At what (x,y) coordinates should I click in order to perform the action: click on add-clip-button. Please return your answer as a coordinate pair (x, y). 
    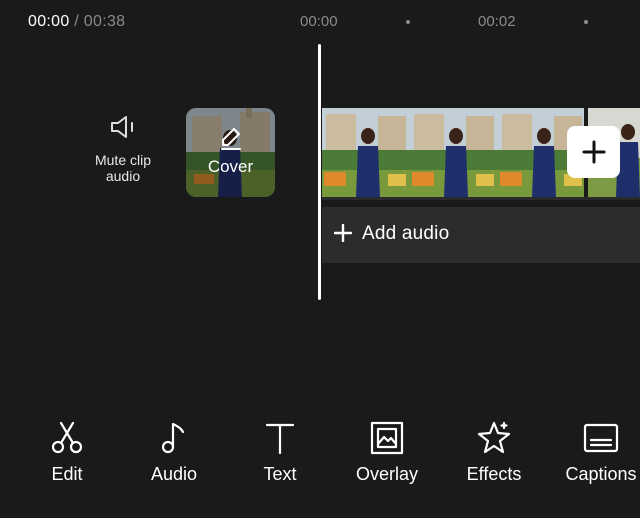
    Looking at the image, I should click on (593, 152).